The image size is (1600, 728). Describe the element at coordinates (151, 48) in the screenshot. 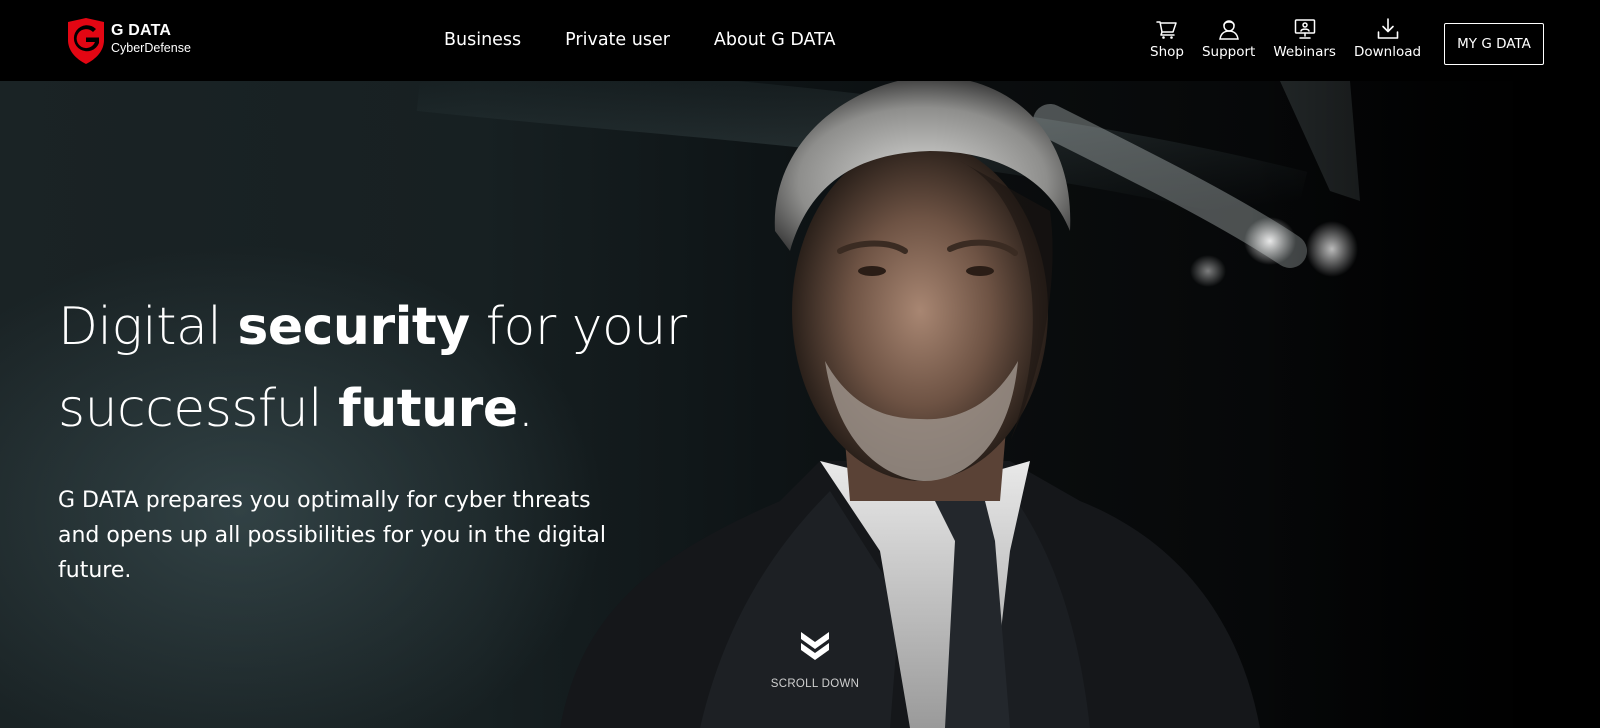

I see `logo-tagline: CyberDefense` at that location.